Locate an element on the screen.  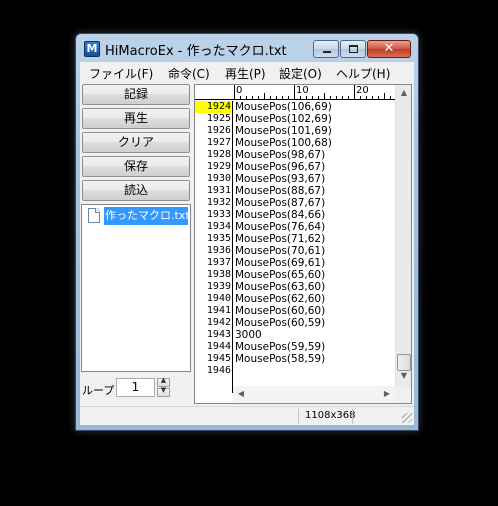
scroll-down-icon: ▼ is located at coordinates (403, 376).